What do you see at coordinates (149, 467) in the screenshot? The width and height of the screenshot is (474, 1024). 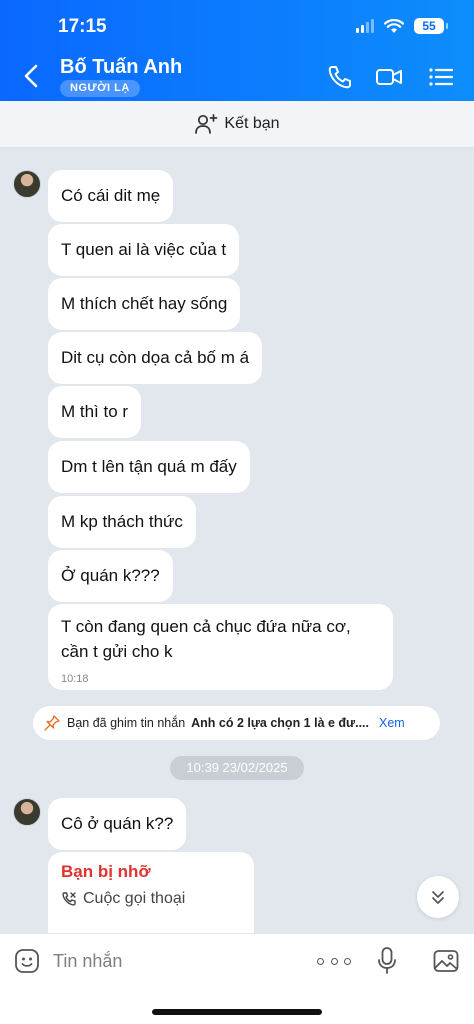 I see `message-bubble: Dm t lên tận quá m đấy` at bounding box center [149, 467].